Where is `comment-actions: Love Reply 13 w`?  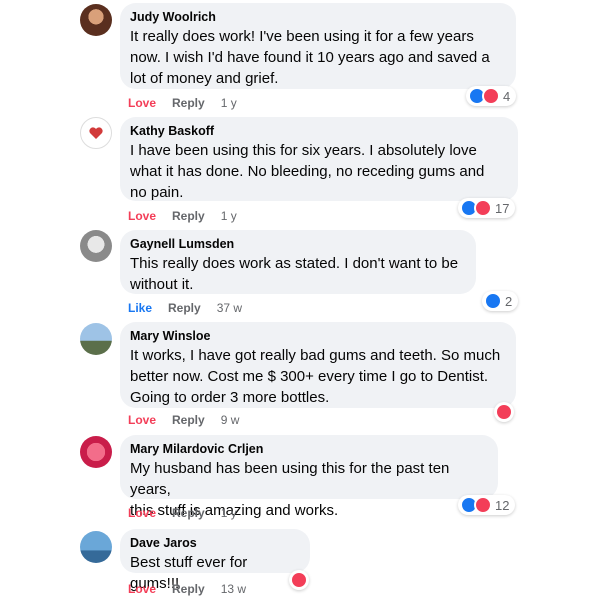
comment-actions: Love Reply 13 w is located at coordinates (187, 589).